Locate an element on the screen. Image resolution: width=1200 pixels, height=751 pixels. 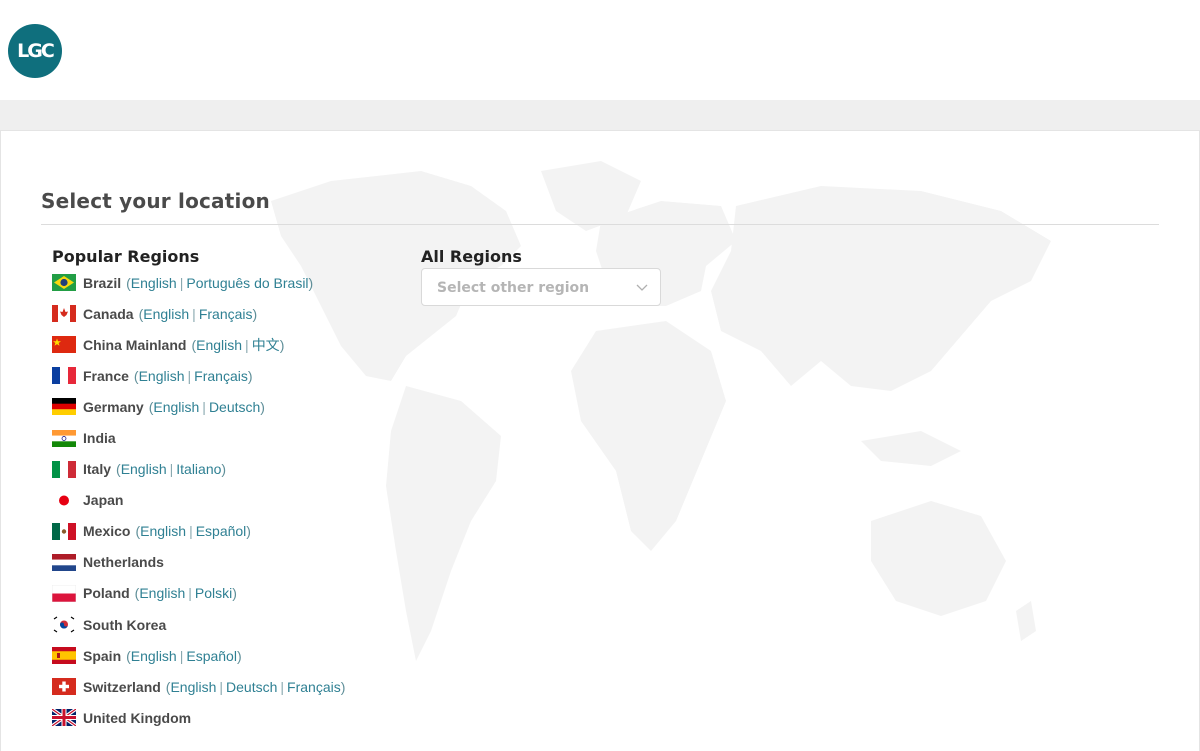
country-item: United Kingdom is located at coordinates (198, 717).